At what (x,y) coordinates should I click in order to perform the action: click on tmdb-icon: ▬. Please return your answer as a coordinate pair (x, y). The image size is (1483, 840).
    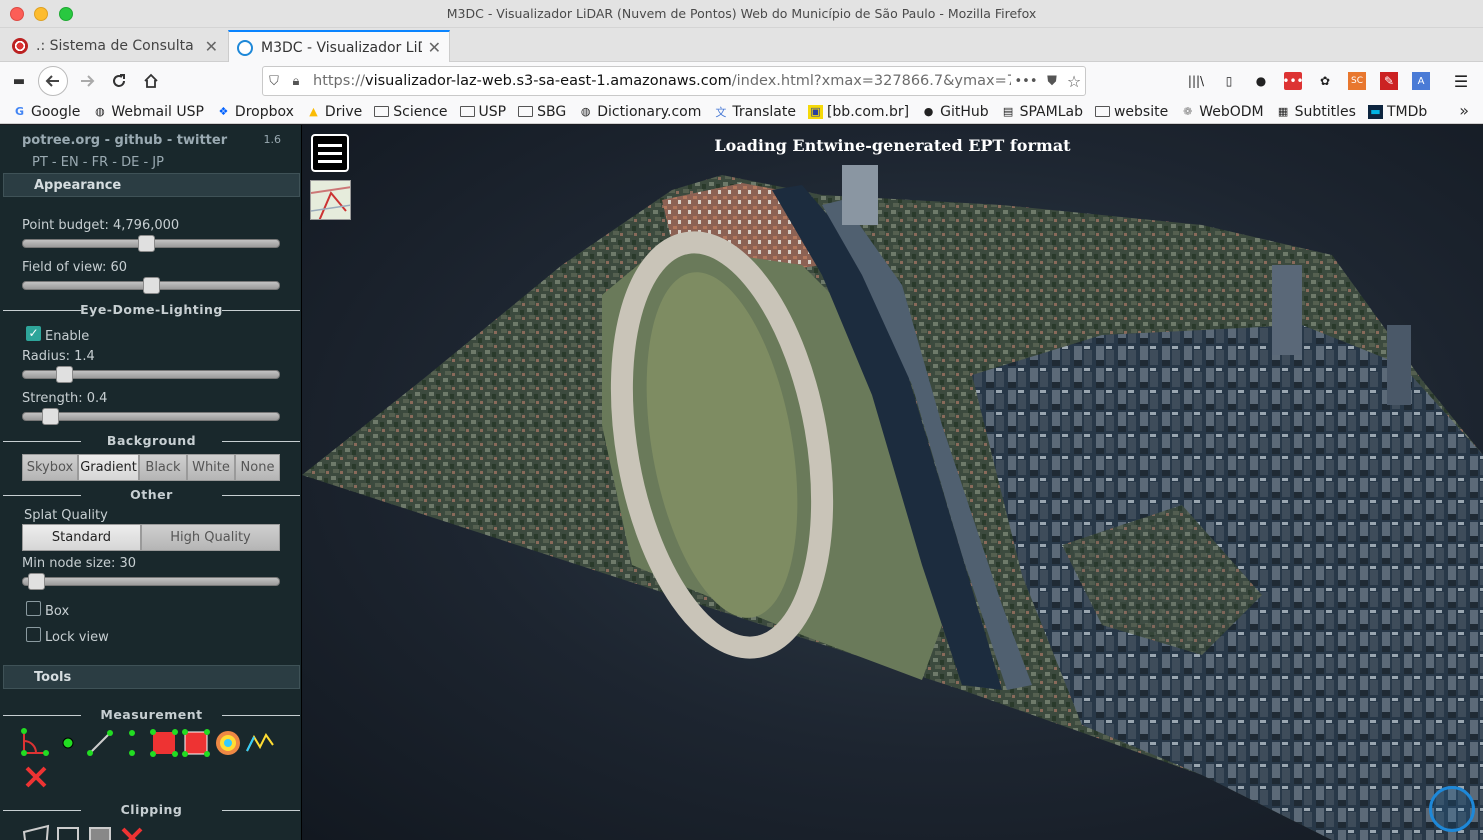
    Looking at the image, I should click on (1375, 111).